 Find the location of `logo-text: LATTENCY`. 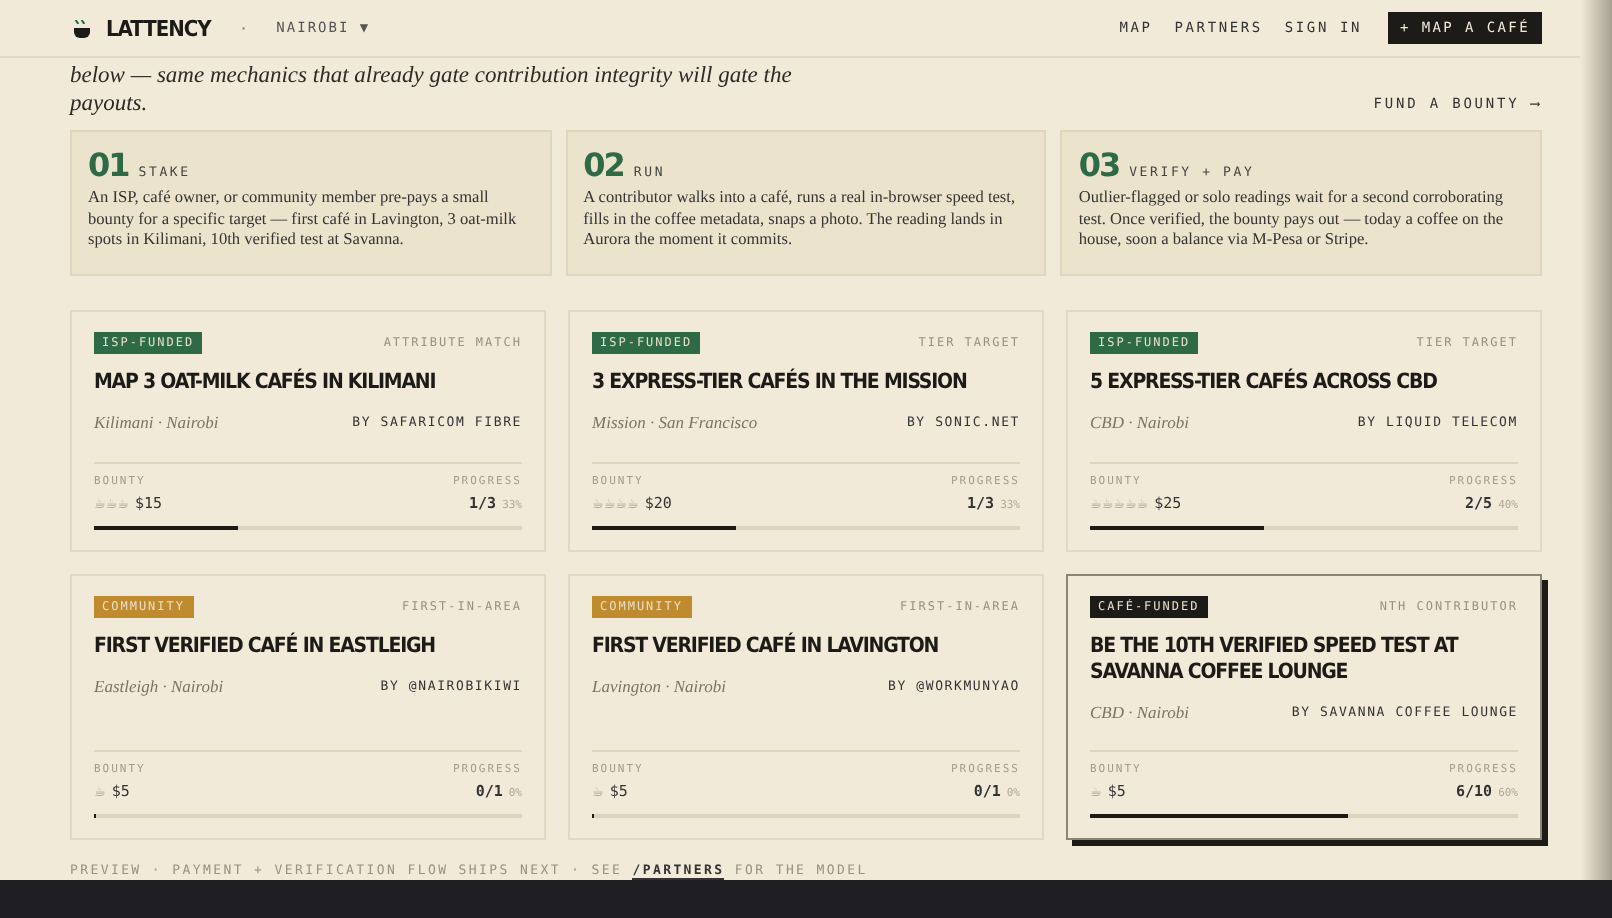

logo-text: LATTENCY is located at coordinates (158, 28).